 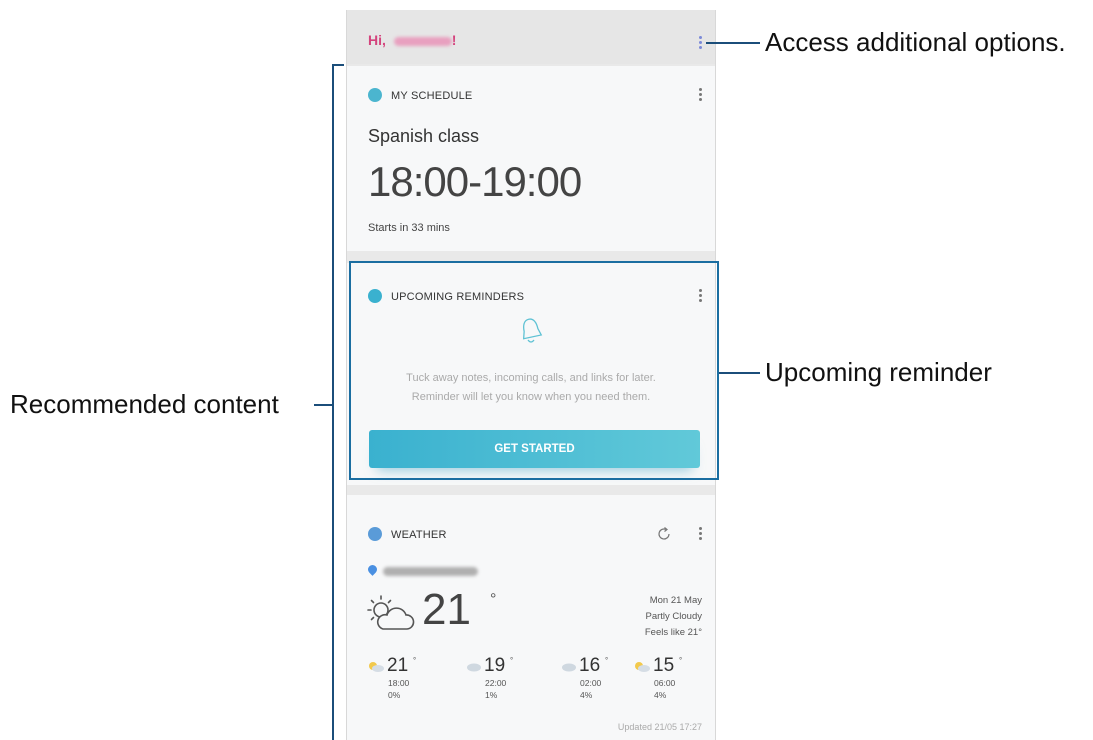 What do you see at coordinates (475, 181) in the screenshot?
I see `event-time: 18:00-19:00` at bounding box center [475, 181].